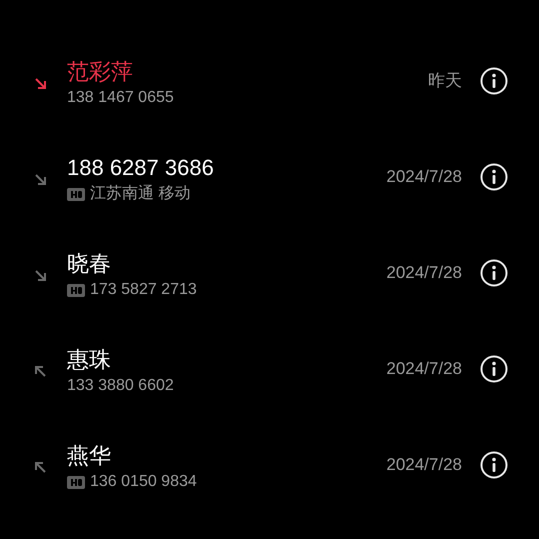 This screenshot has height=539, width=539. What do you see at coordinates (89, 264) in the screenshot?
I see `contact-name: 晓春` at bounding box center [89, 264].